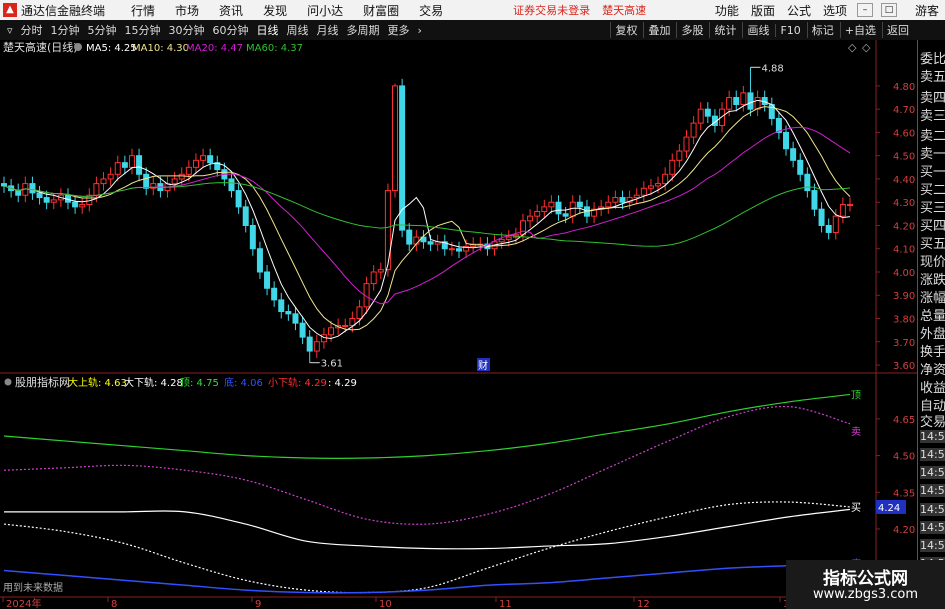 The width and height of the screenshot is (945, 609). I want to click on tool-add-watchlist: +自选, so click(859, 30).